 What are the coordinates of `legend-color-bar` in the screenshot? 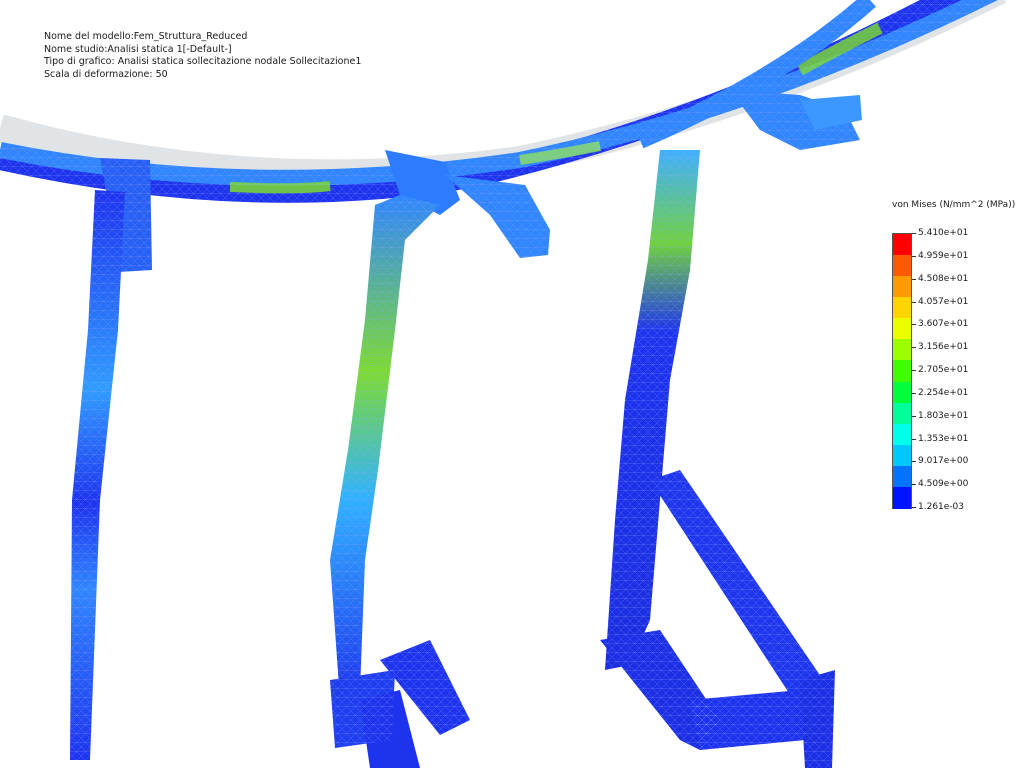 It's located at (902, 371).